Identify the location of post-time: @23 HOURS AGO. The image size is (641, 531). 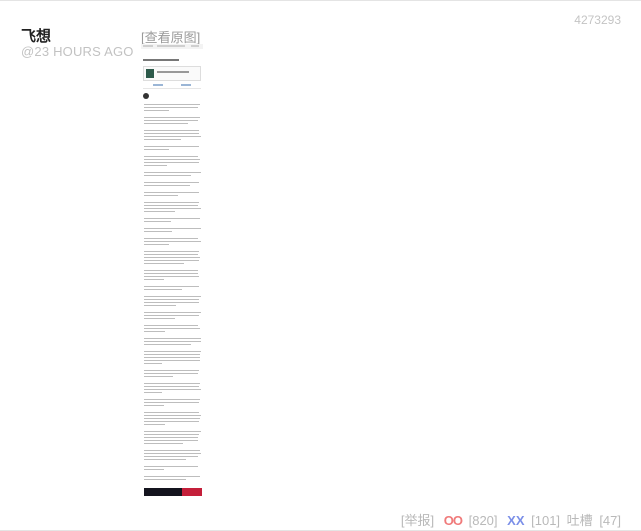
(77, 51).